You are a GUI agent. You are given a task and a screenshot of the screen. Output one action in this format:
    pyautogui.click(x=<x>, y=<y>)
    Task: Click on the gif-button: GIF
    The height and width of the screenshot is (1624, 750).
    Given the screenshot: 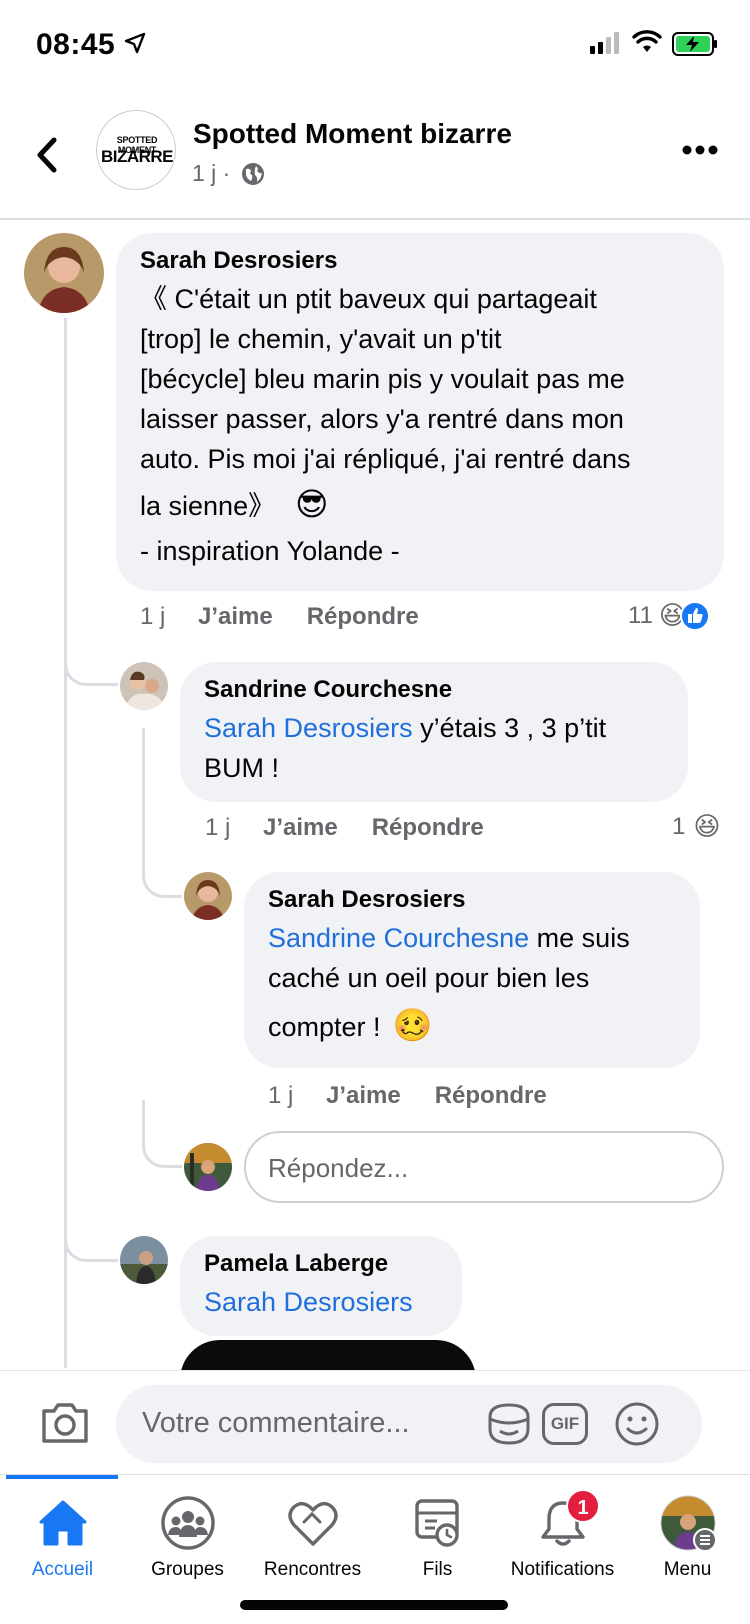 What is the action you would take?
    pyautogui.click(x=565, y=1424)
    